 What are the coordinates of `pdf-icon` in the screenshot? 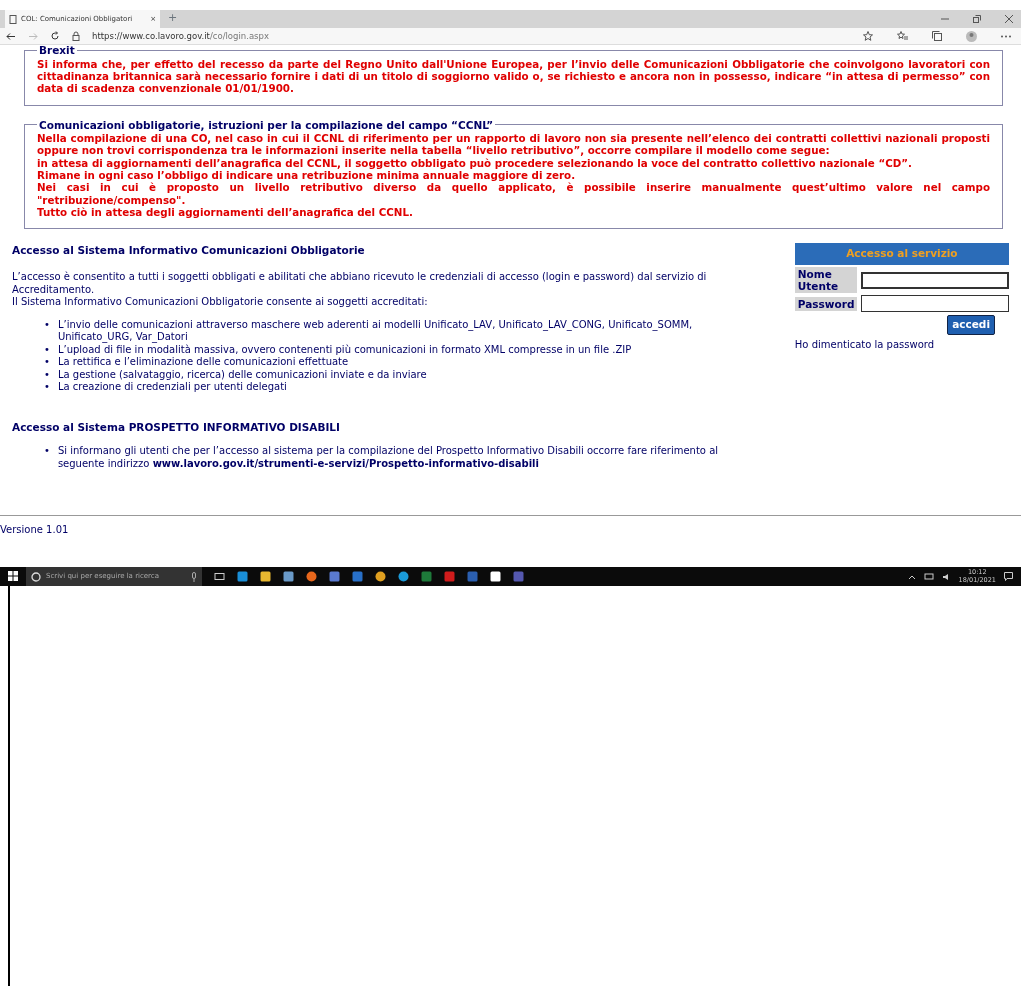 It's located at (449, 576).